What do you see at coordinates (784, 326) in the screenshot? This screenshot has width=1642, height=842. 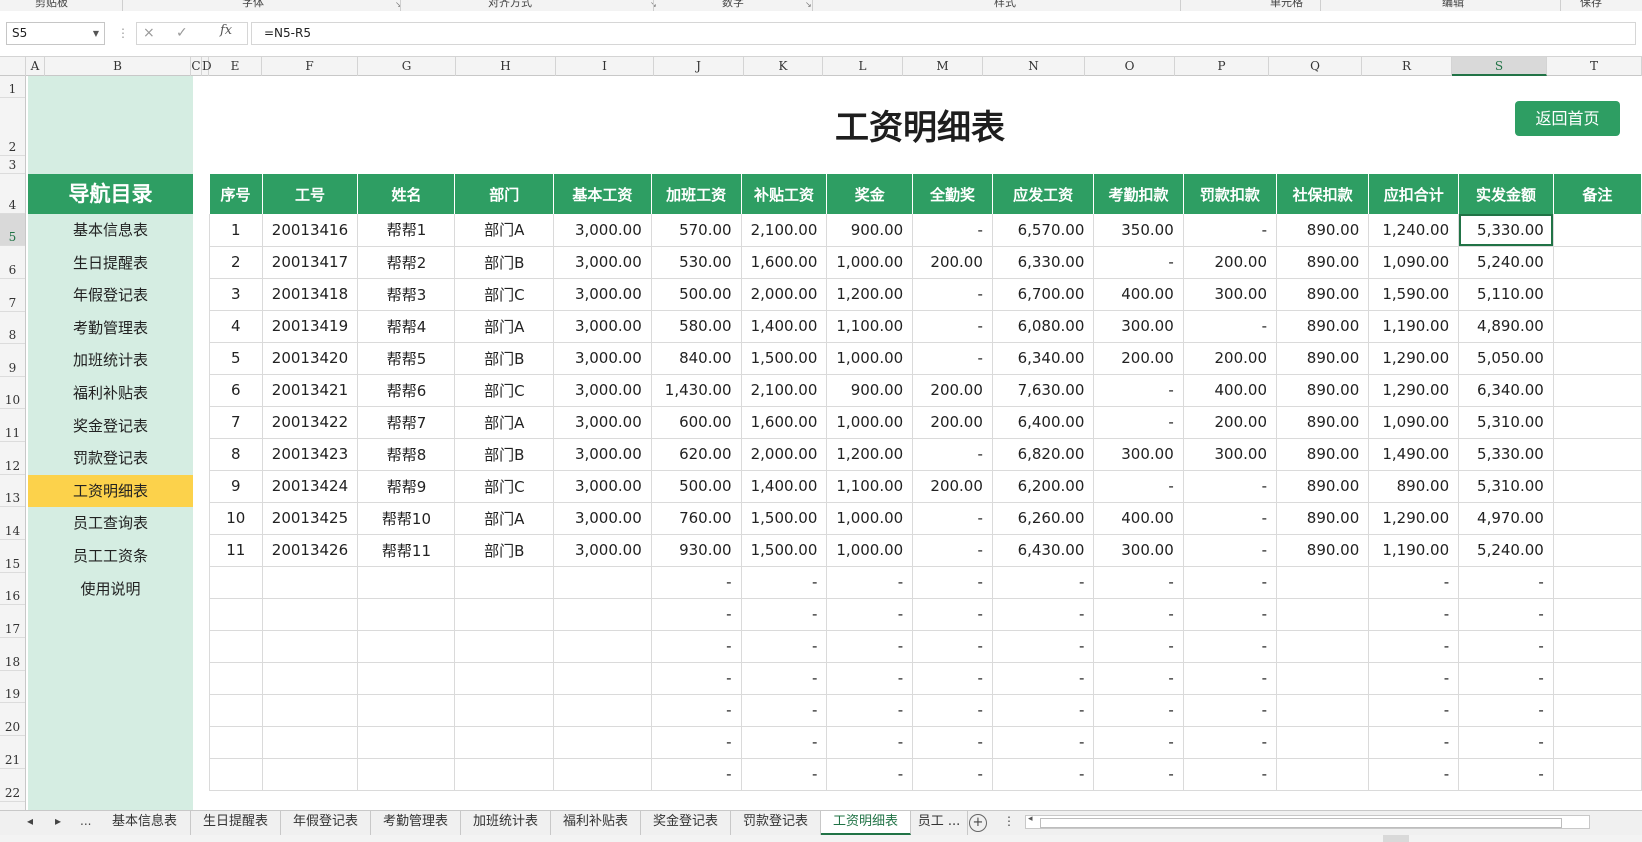 I see `table-cell: 1,400.00` at bounding box center [784, 326].